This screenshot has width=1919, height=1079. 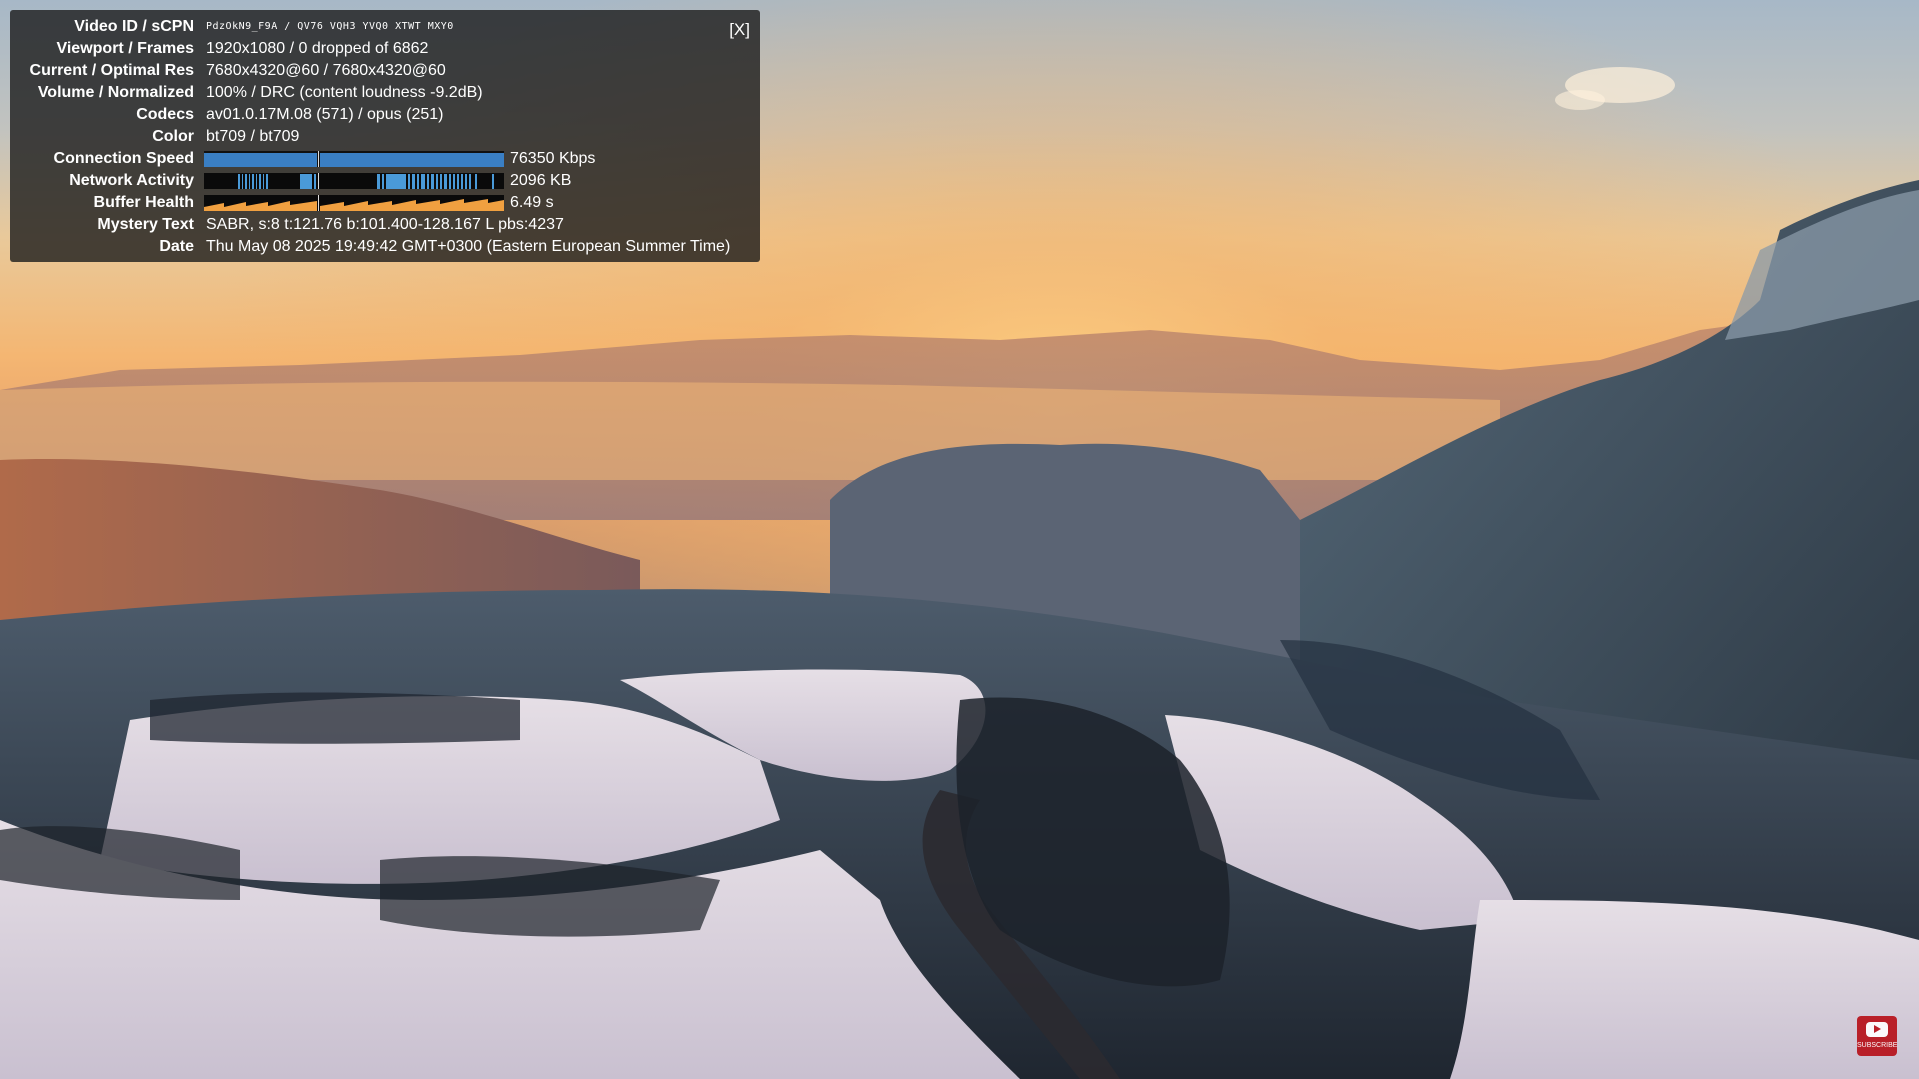 I want to click on stats-value: av01.0.17M.08 (571) / opus (251), so click(x=324, y=115).